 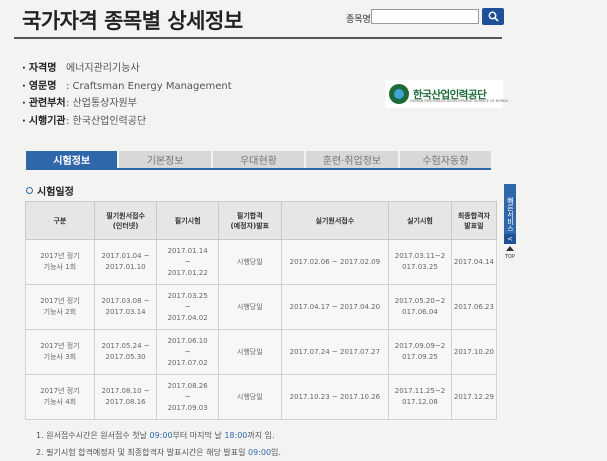 I want to click on section-title: 시험일정, so click(x=50, y=190).